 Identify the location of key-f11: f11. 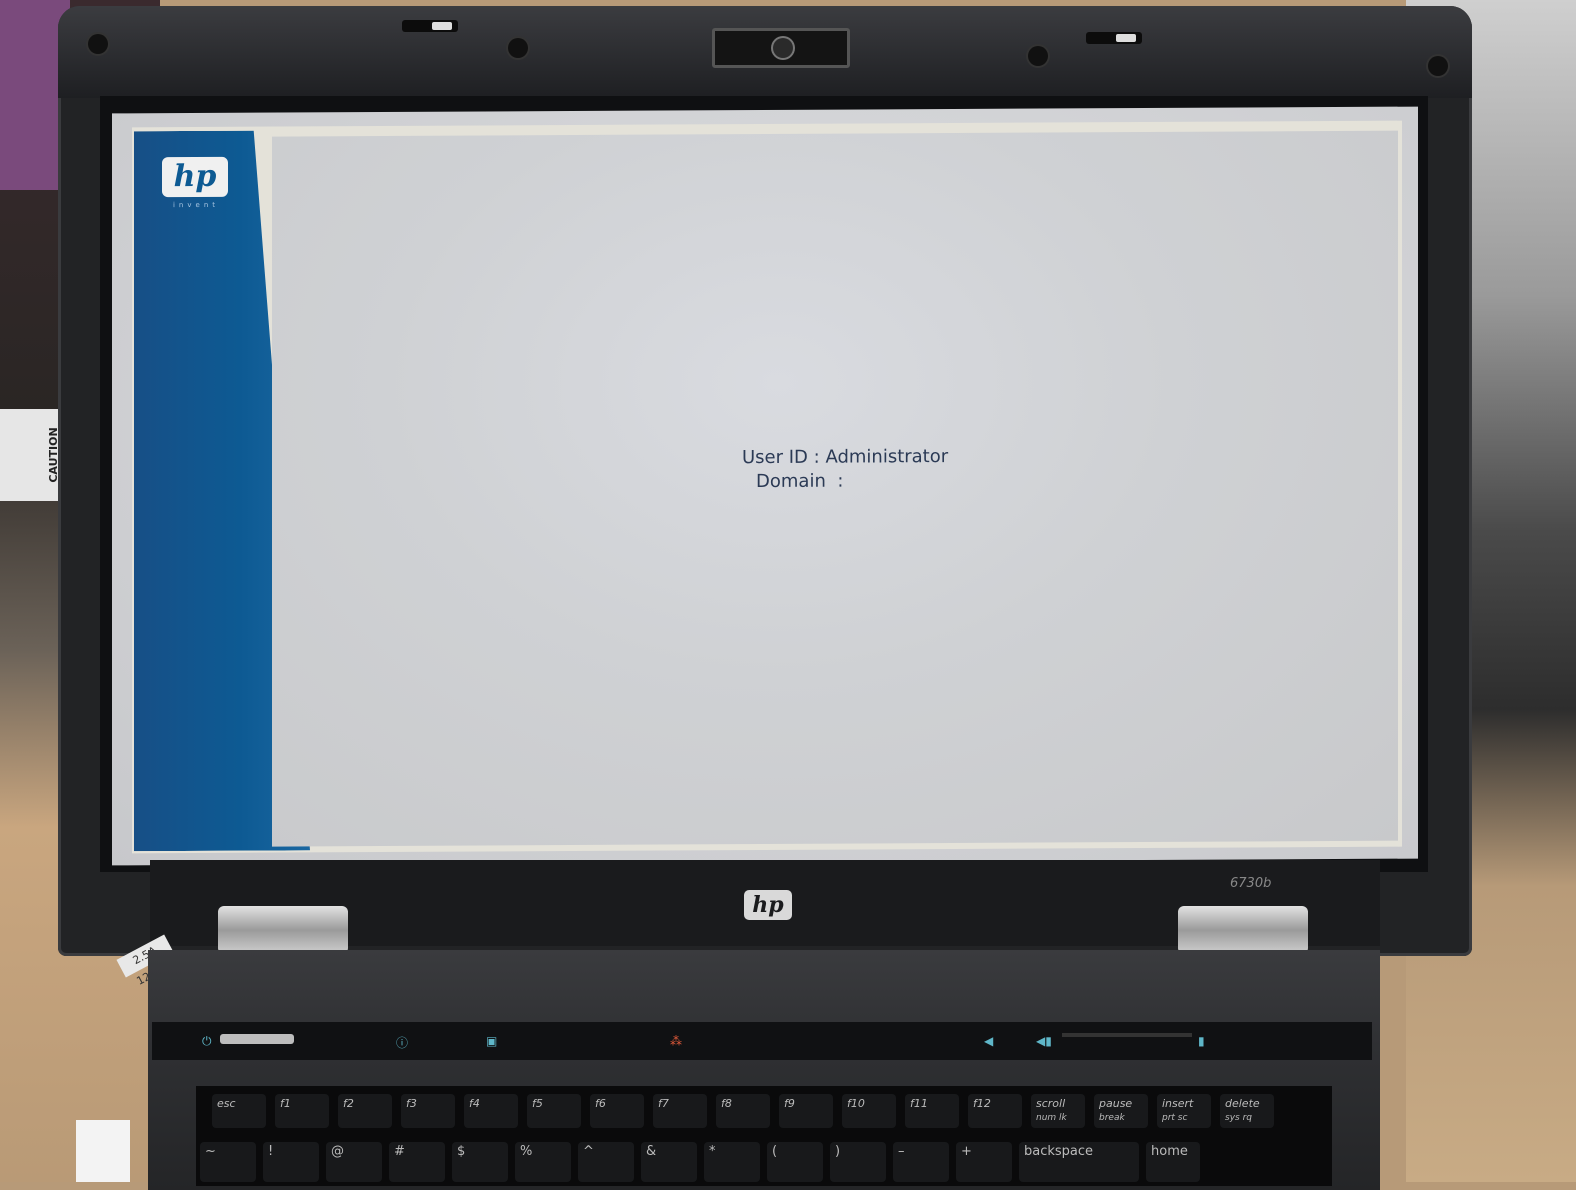
(932, 1111).